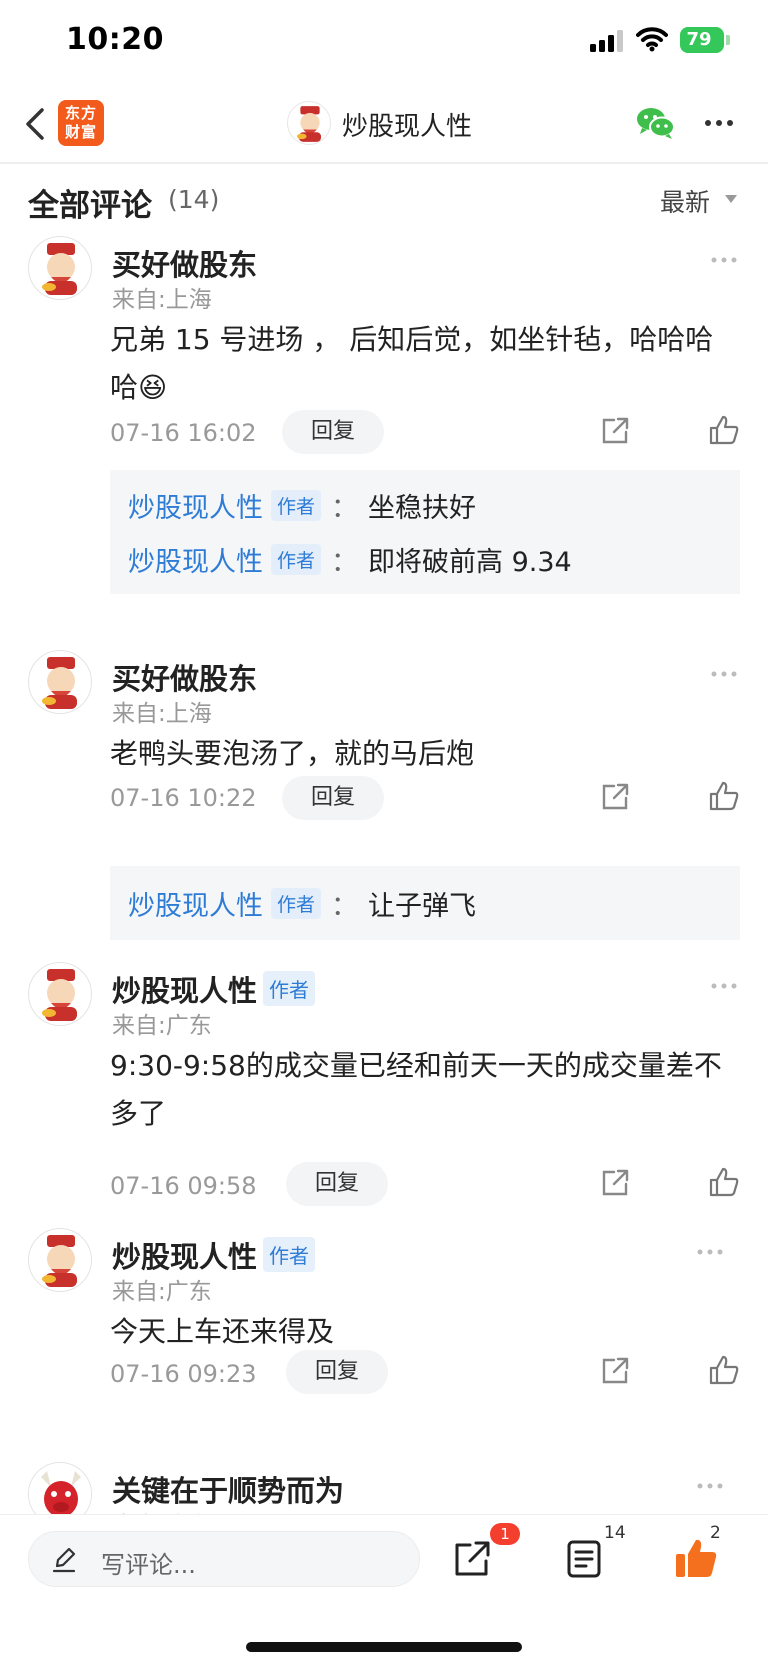 This screenshot has height=1663, width=768. What do you see at coordinates (685, 201) in the screenshot?
I see `sort-dropdown: 最新` at bounding box center [685, 201].